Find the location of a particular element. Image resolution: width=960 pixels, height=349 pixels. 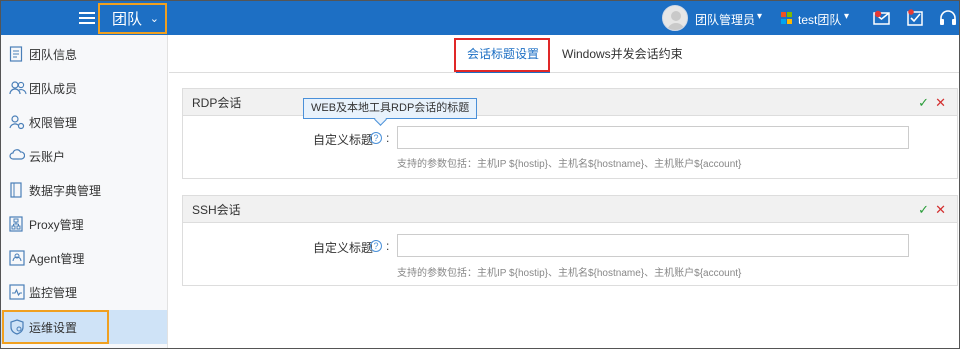

team-switcher-label: 团队 is located at coordinates (127, 19).